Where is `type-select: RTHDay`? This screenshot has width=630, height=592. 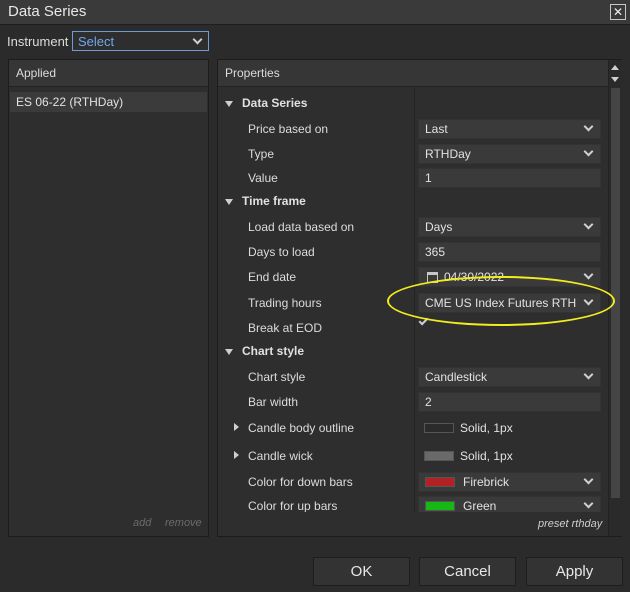 type-select: RTHDay is located at coordinates (509, 154).